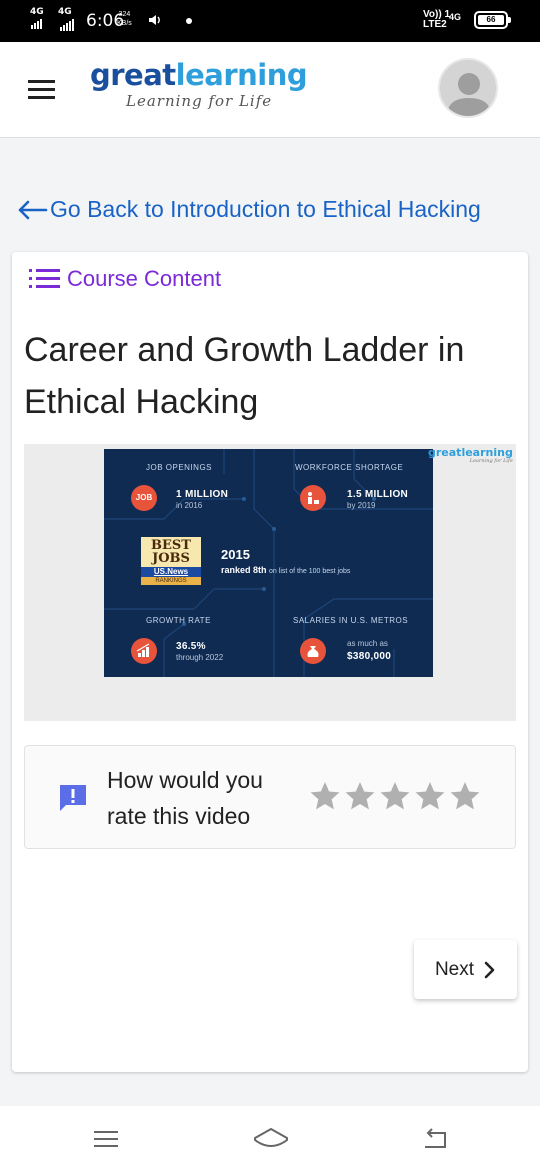 This screenshot has height=1170, width=540. What do you see at coordinates (185, 798) in the screenshot?
I see `rating-prompt: How would you rate this video` at bounding box center [185, 798].